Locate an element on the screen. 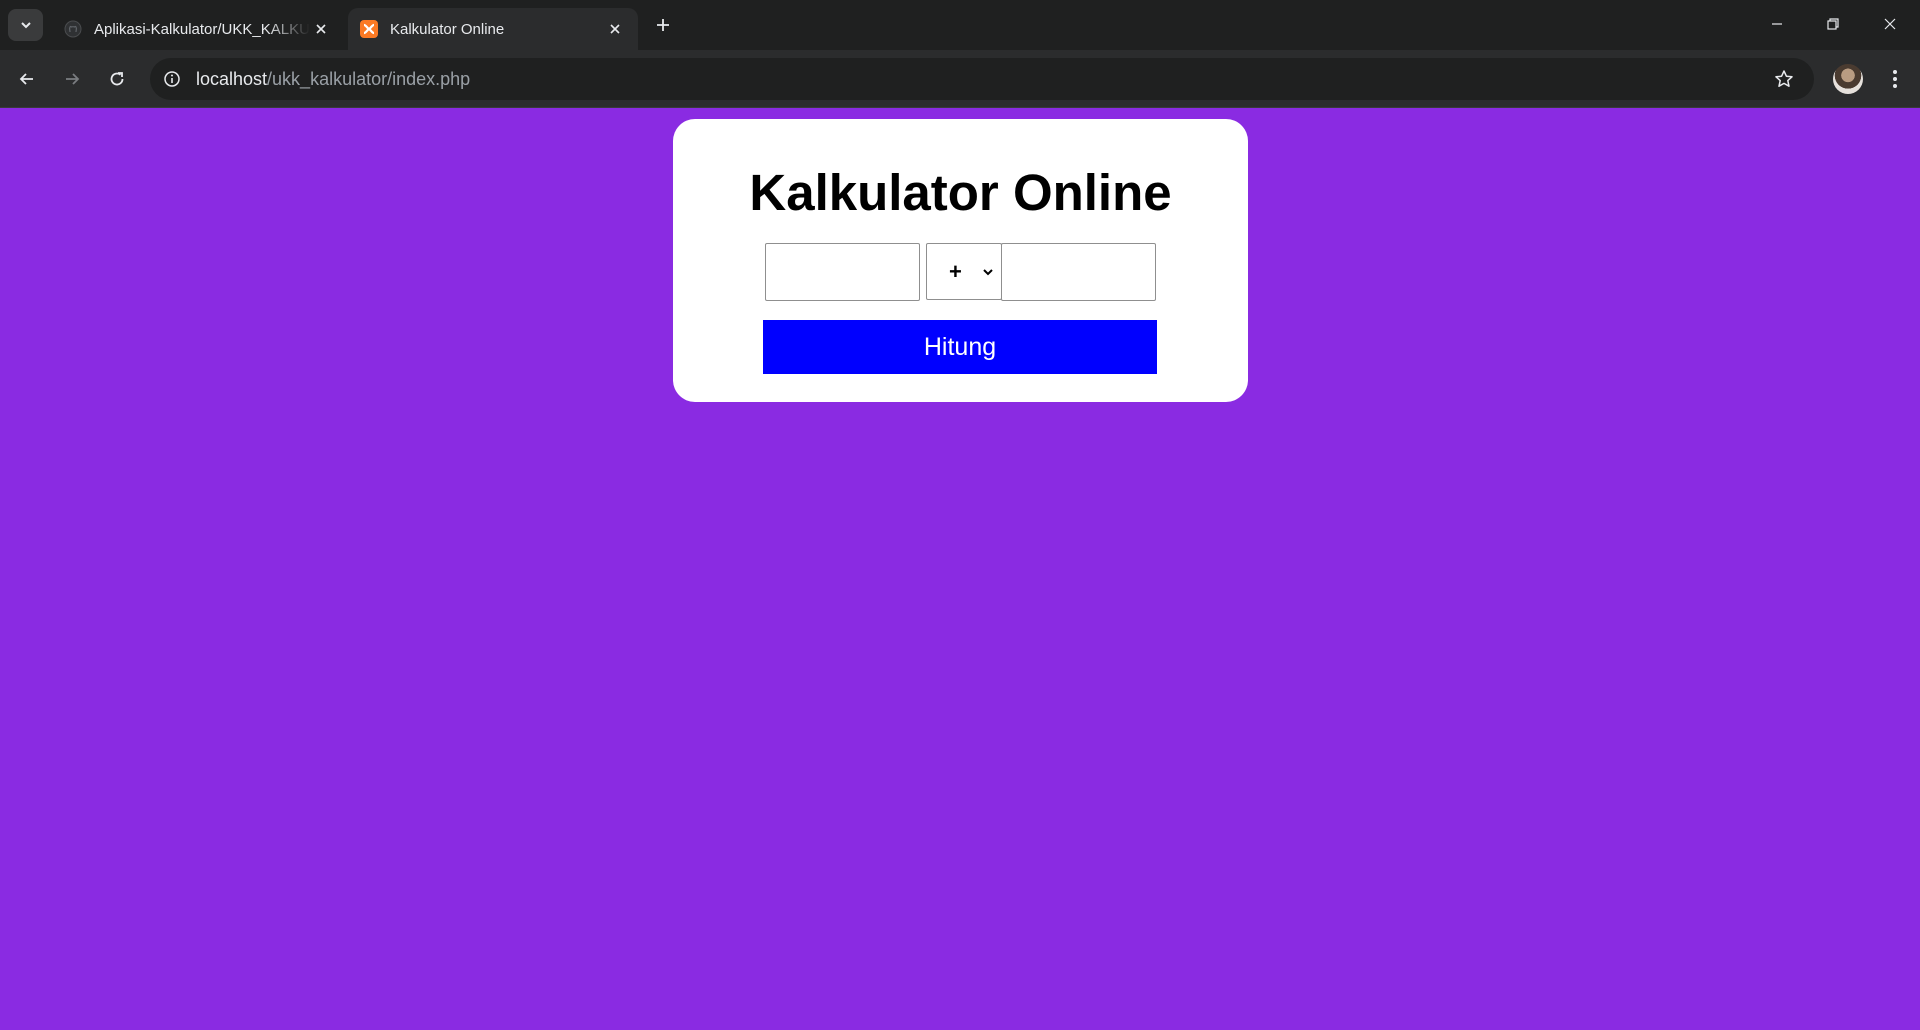 The width and height of the screenshot is (1920, 1030). arrow-right-icon is located at coordinates (73, 79).